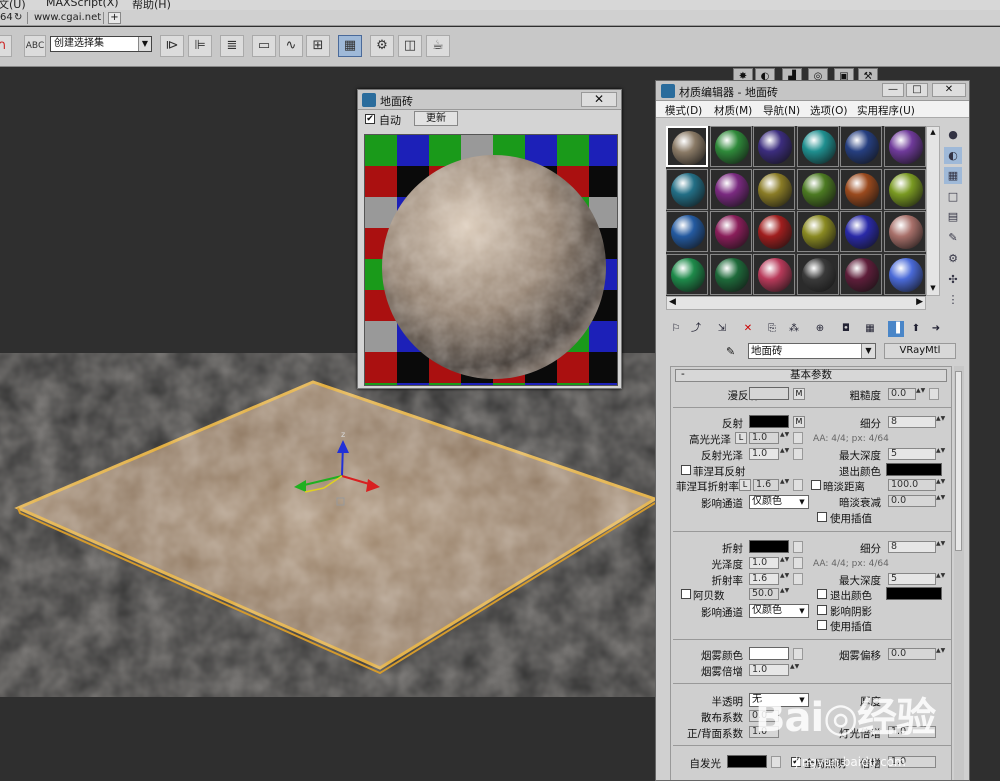 The height and width of the screenshot is (781, 1000). I want to click on gloss-input: 1.0, so click(764, 563).